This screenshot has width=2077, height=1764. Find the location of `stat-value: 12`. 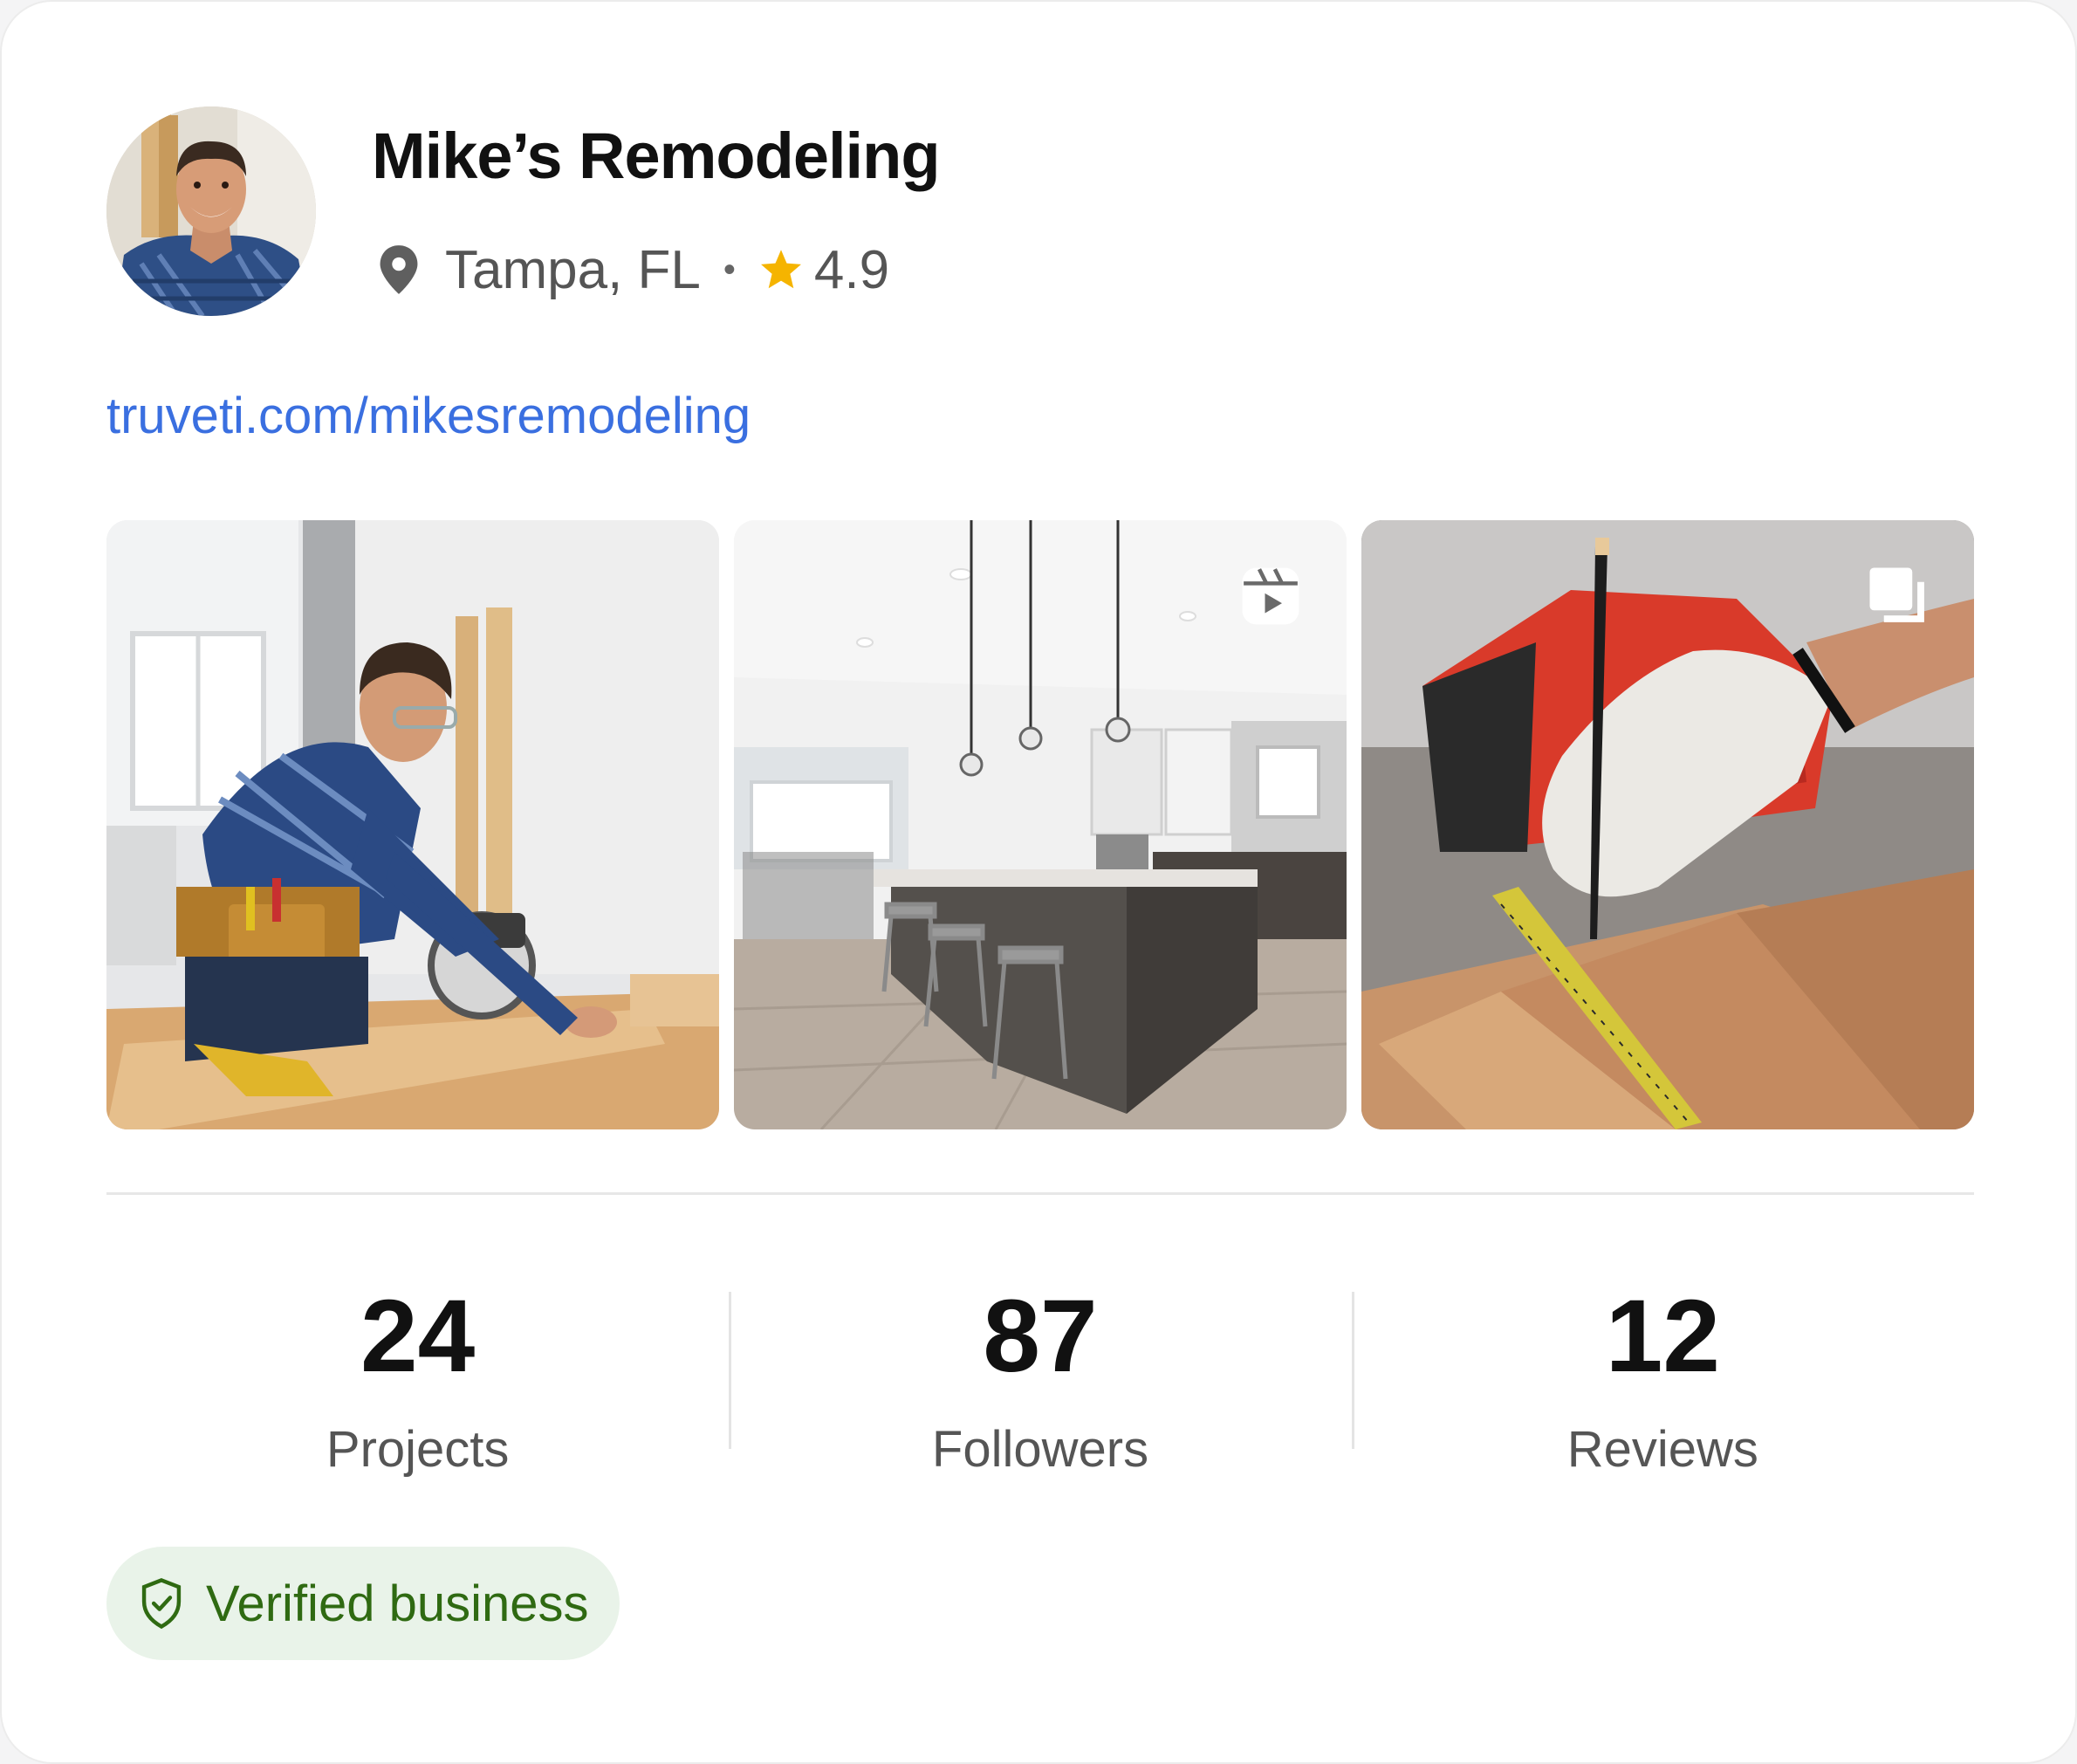

stat-value: 12 is located at coordinates (1662, 1336).